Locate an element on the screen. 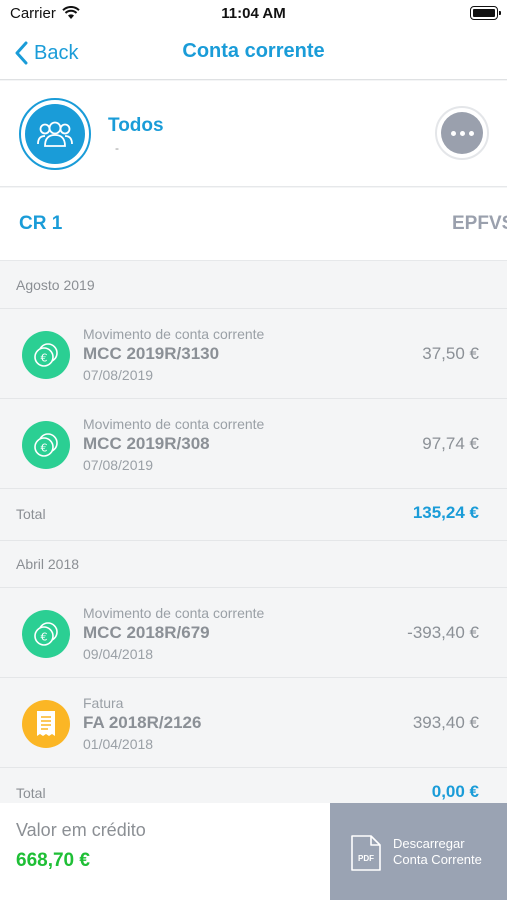  section-header: Abril 2018 is located at coordinates (253, 564).